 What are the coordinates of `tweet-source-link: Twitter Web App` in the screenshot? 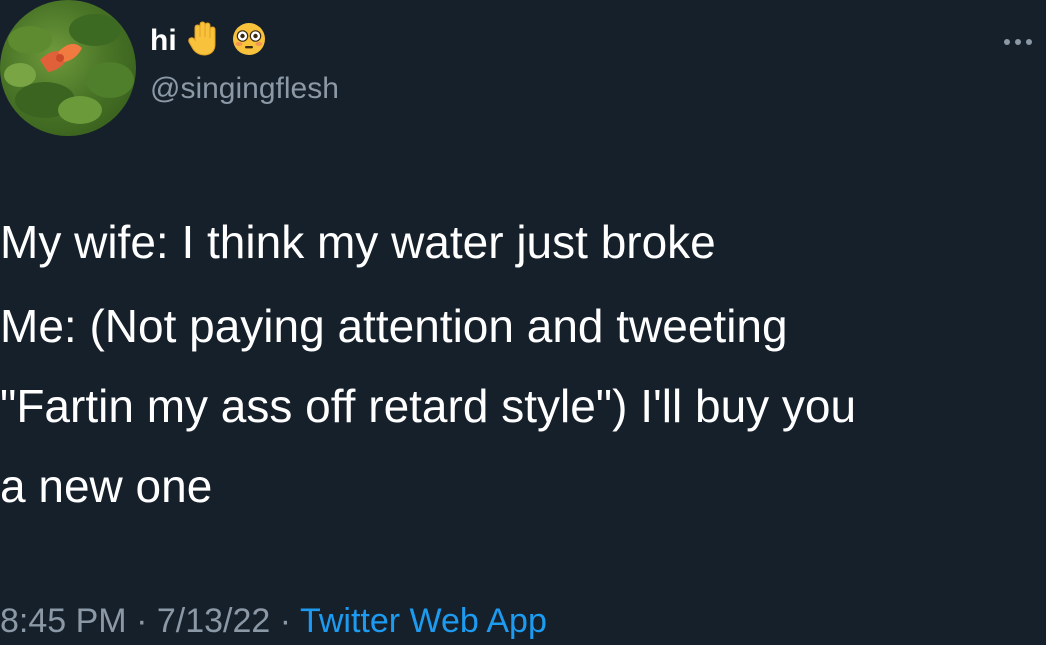 It's located at (423, 621).